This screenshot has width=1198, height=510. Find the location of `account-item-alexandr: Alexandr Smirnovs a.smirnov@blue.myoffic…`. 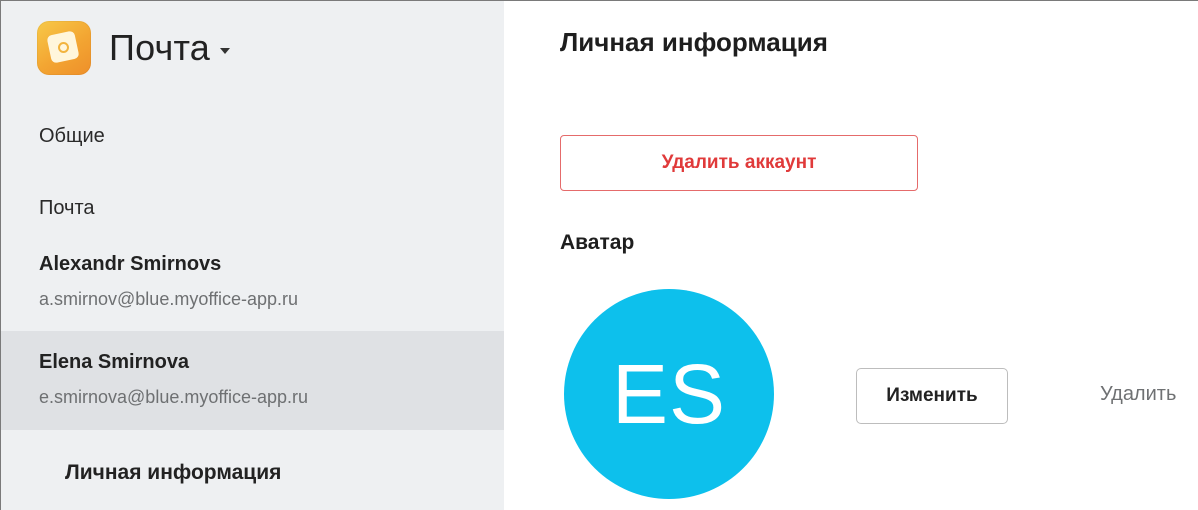

account-item-alexandr: Alexandr Smirnovs a.smirnov@blue.myoffic… is located at coordinates (252, 290).